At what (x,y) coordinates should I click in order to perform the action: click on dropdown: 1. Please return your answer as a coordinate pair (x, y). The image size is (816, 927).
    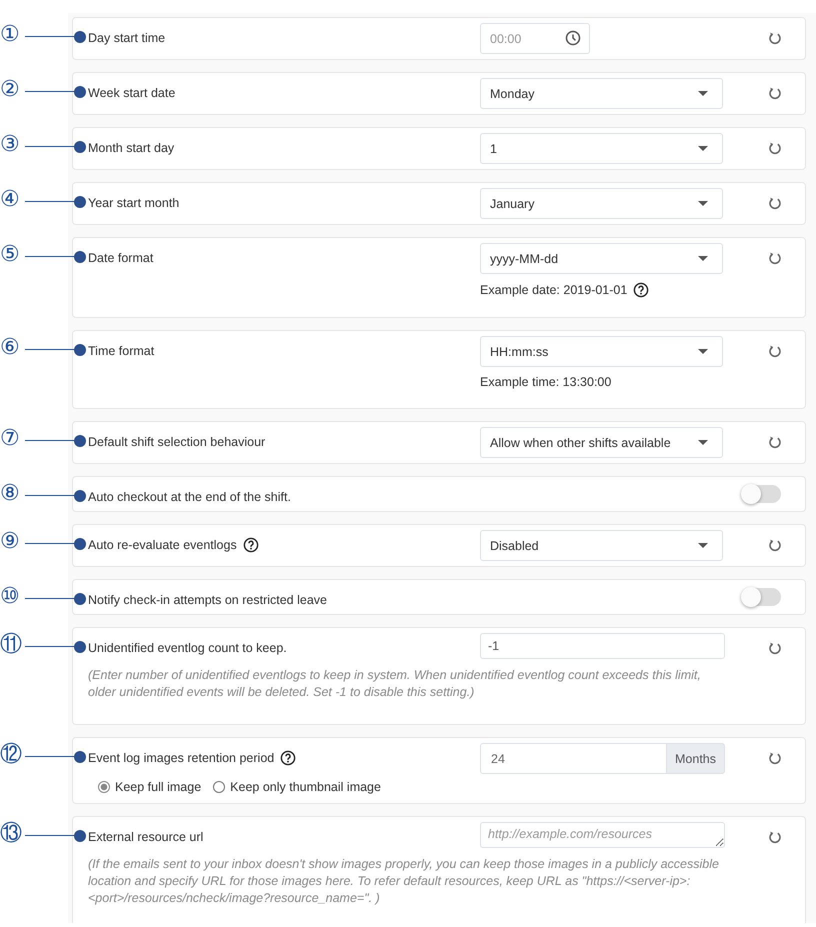
    Looking at the image, I should click on (601, 148).